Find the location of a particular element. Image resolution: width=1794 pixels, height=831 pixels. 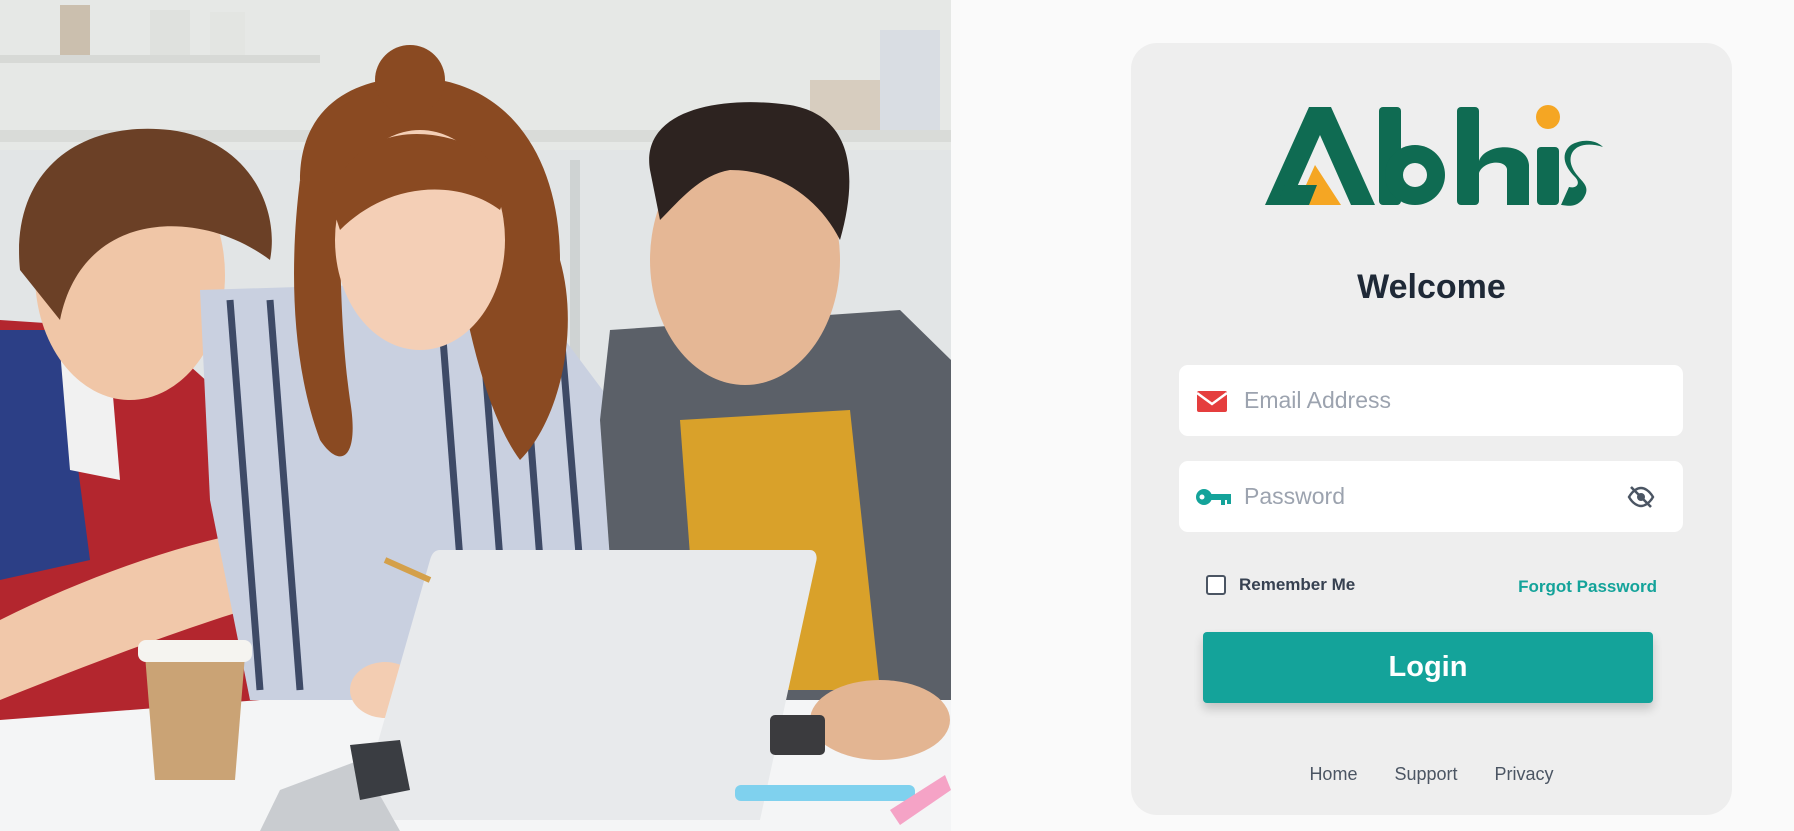

eye-slash-icon is located at coordinates (1641, 497).